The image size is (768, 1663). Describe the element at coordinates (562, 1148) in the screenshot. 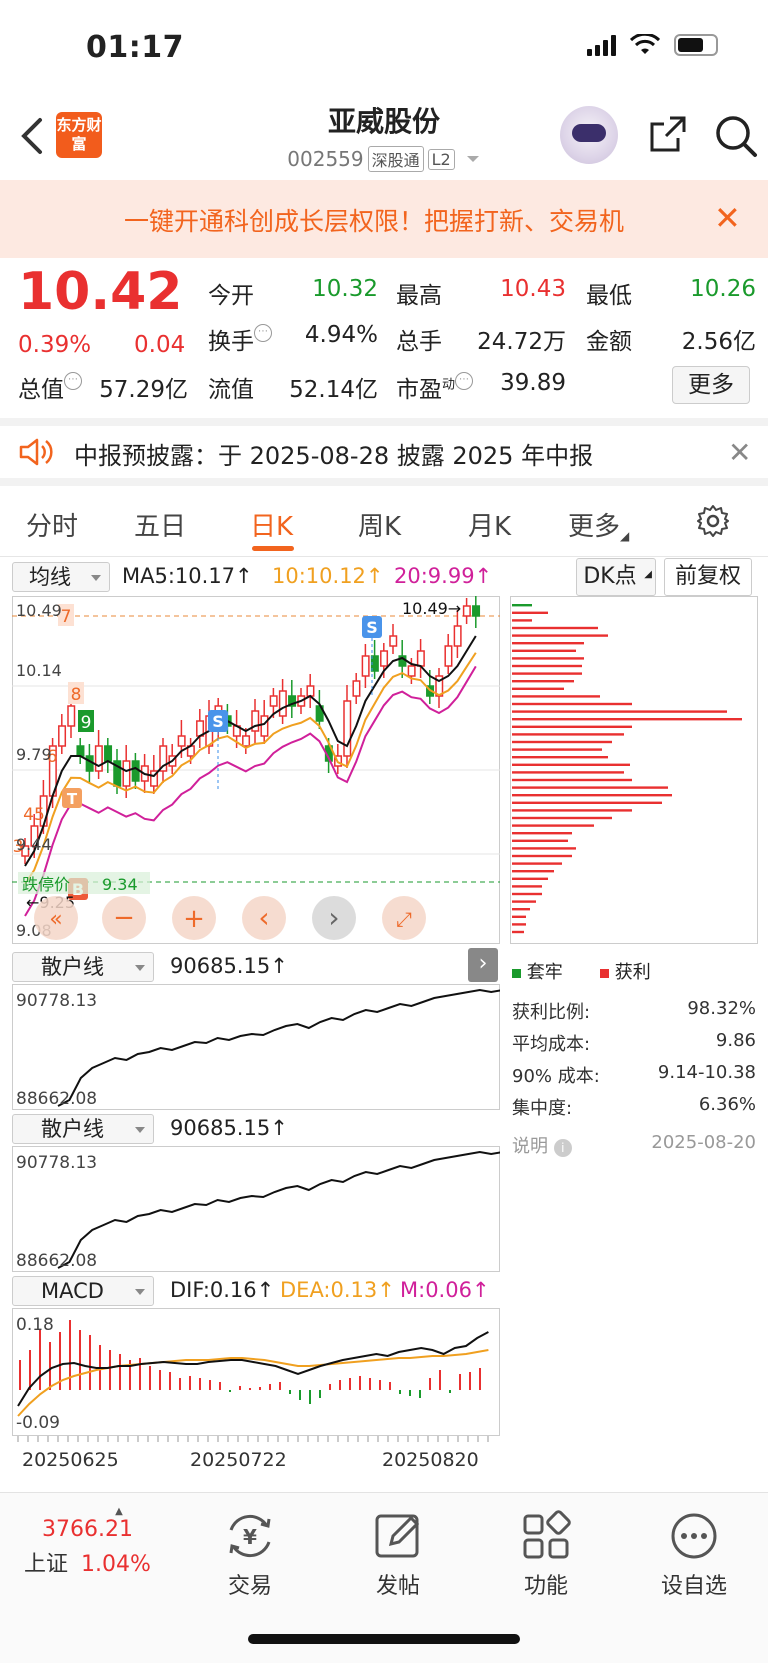

I see `info-icon: i` at that location.